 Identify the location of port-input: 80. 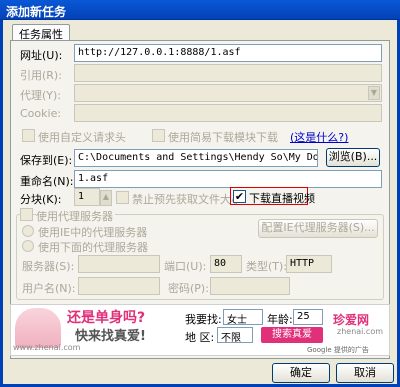
(226, 264).